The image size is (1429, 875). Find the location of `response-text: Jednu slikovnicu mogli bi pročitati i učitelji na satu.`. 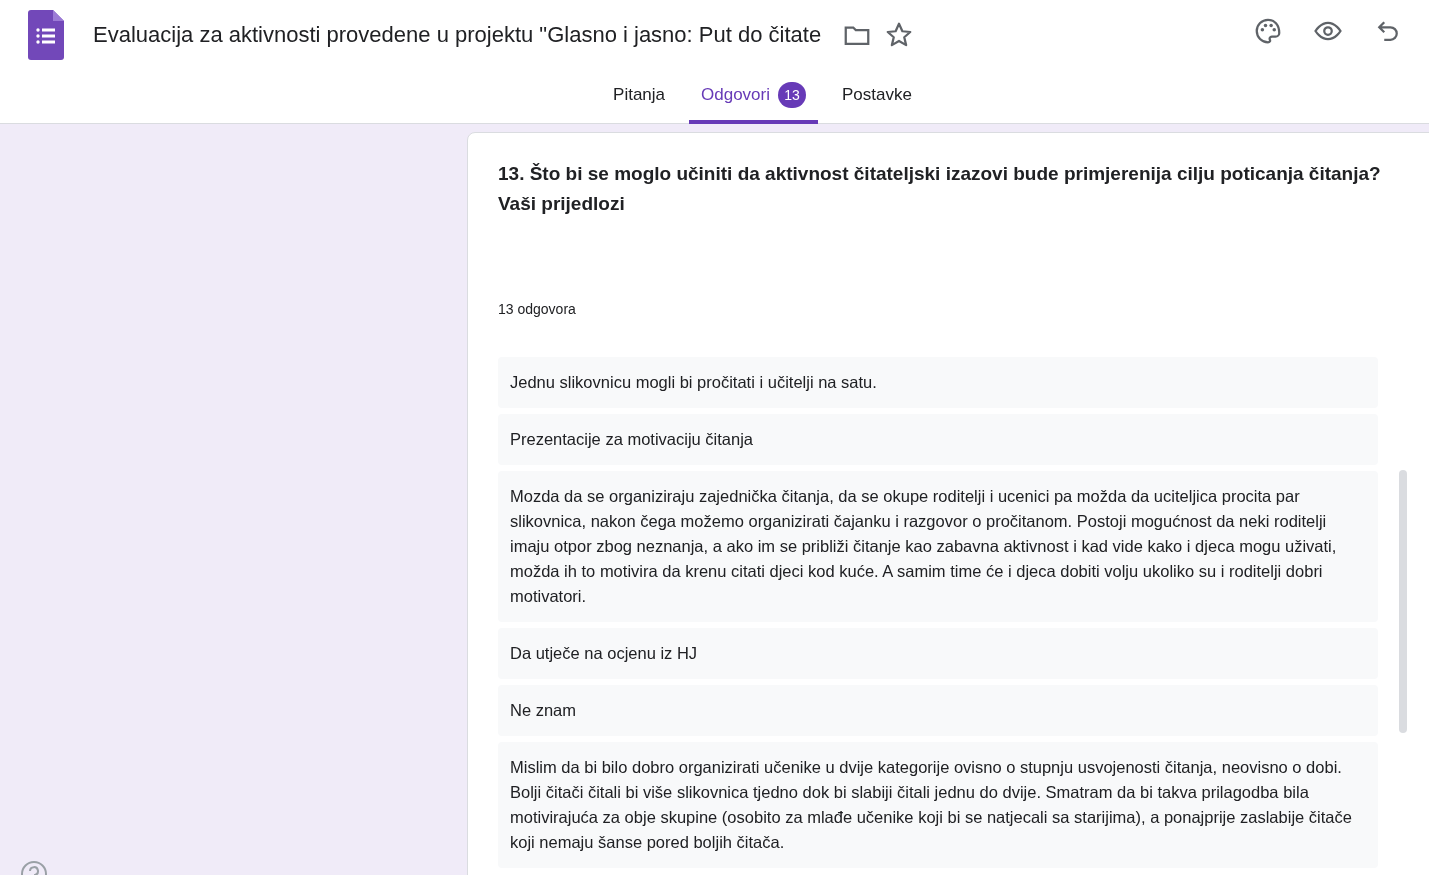

response-text: Jednu slikovnicu mogli bi pročitati i učitelji na satu. is located at coordinates (938, 382).